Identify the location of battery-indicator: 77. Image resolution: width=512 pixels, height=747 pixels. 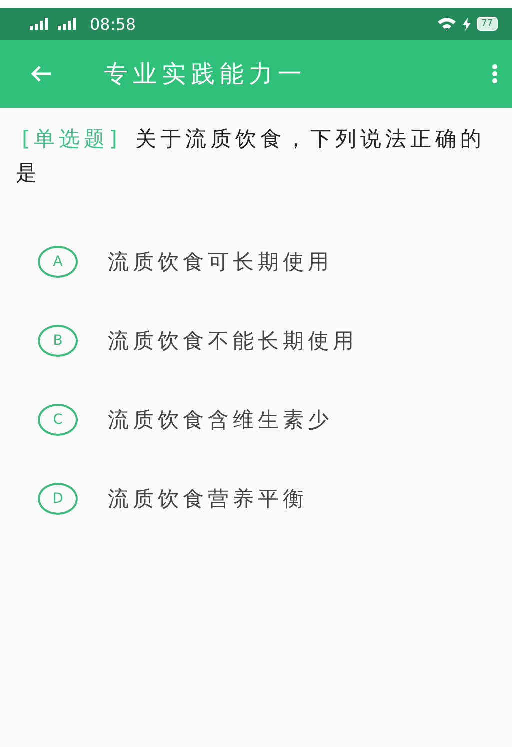
(487, 24).